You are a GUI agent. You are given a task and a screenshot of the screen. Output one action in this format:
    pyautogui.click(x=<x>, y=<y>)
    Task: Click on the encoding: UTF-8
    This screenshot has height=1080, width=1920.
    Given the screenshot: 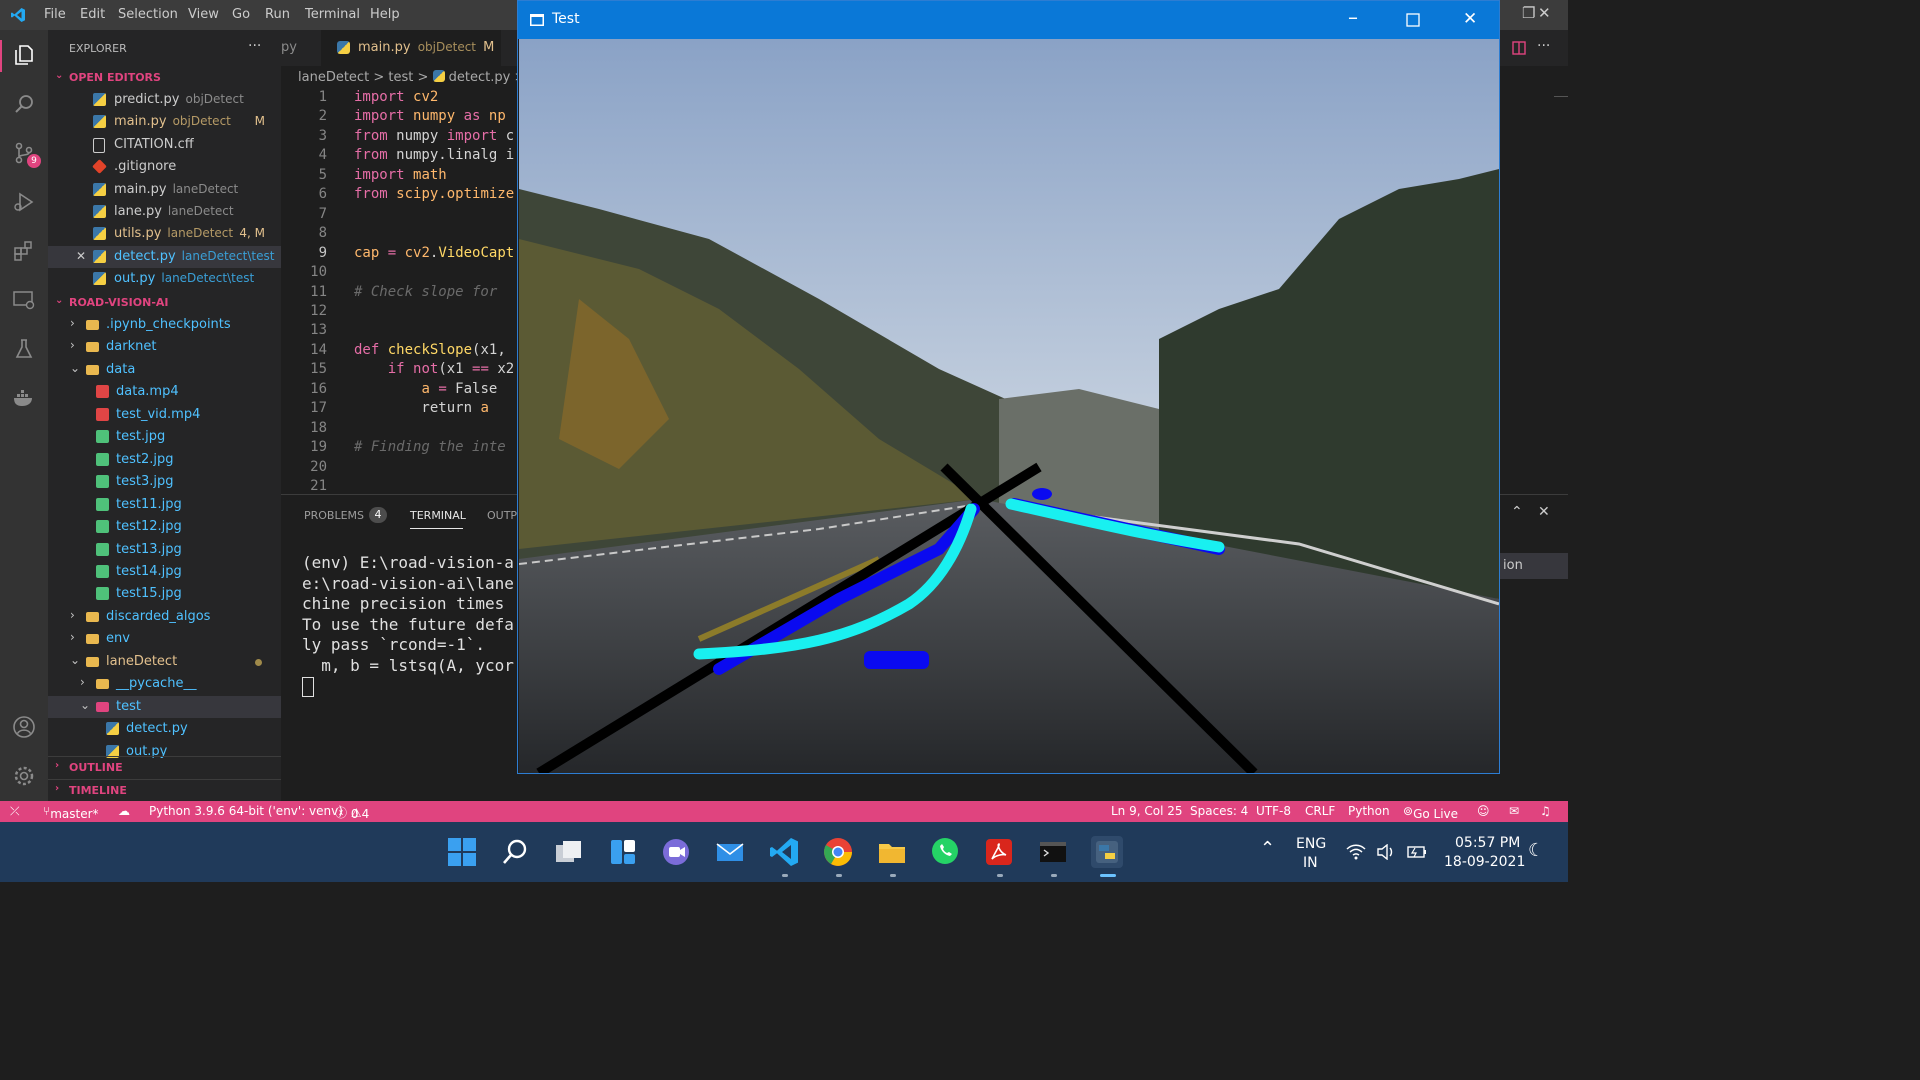 What is the action you would take?
    pyautogui.click(x=1273, y=811)
    